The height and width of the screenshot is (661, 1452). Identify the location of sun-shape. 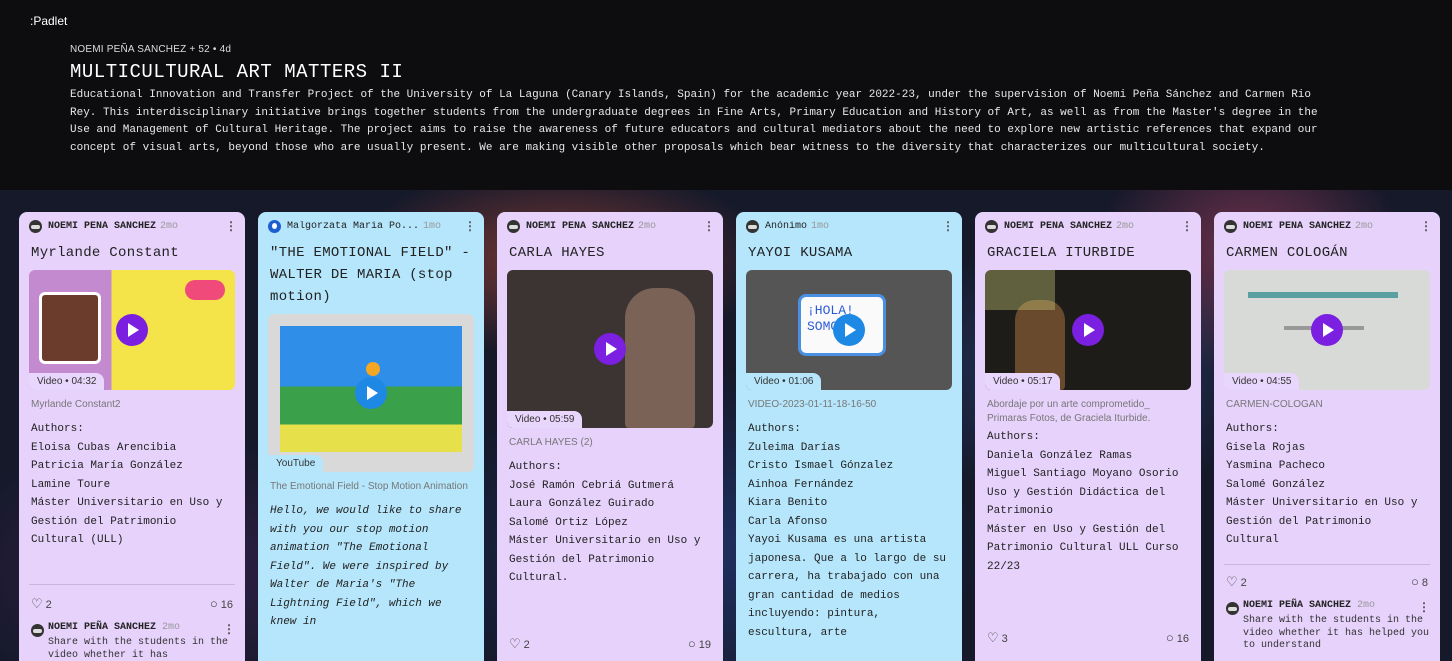
(373, 369).